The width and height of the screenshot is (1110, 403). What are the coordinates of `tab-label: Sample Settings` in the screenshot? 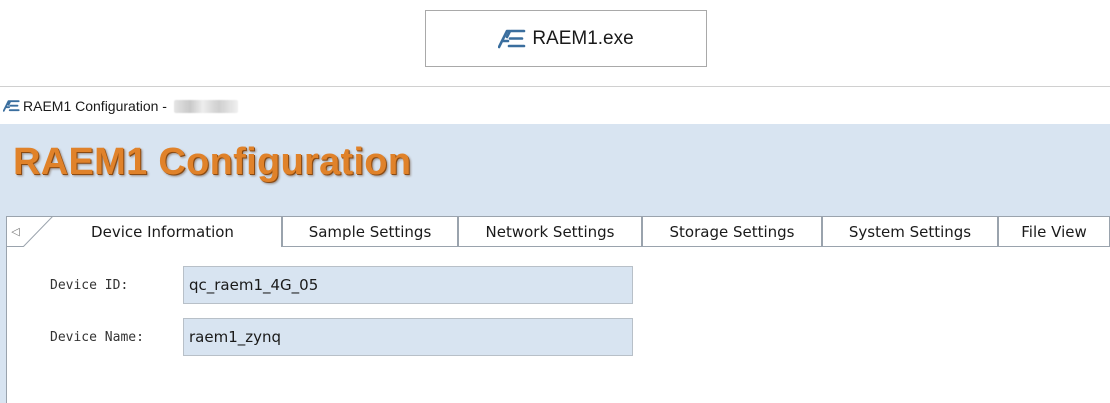 It's located at (370, 231).